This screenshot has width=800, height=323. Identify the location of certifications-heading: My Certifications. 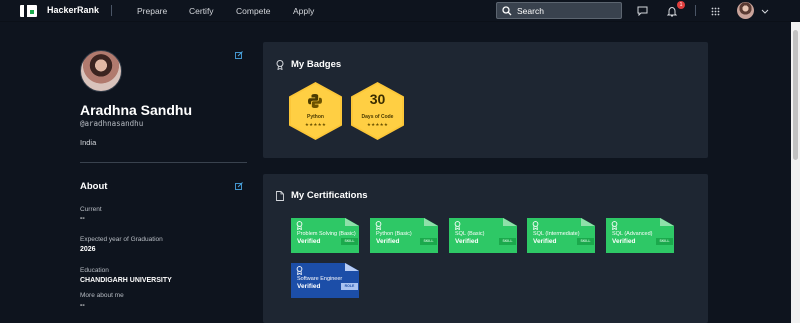
(329, 195).